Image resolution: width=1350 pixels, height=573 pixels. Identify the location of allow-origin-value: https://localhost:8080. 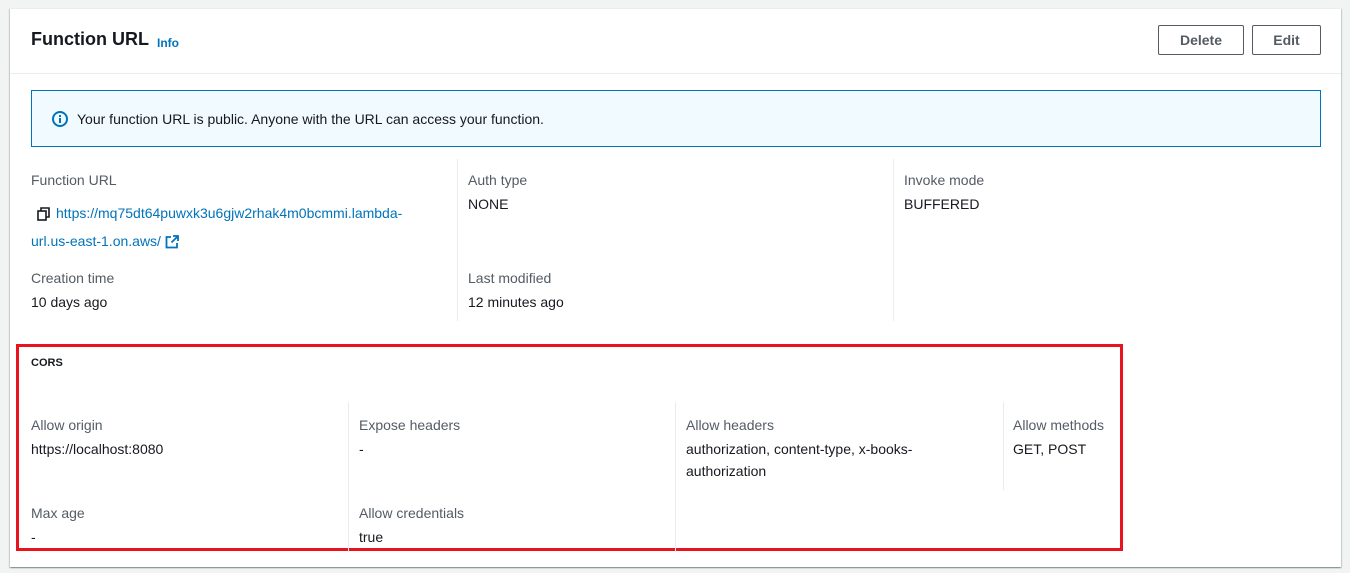
(97, 449).